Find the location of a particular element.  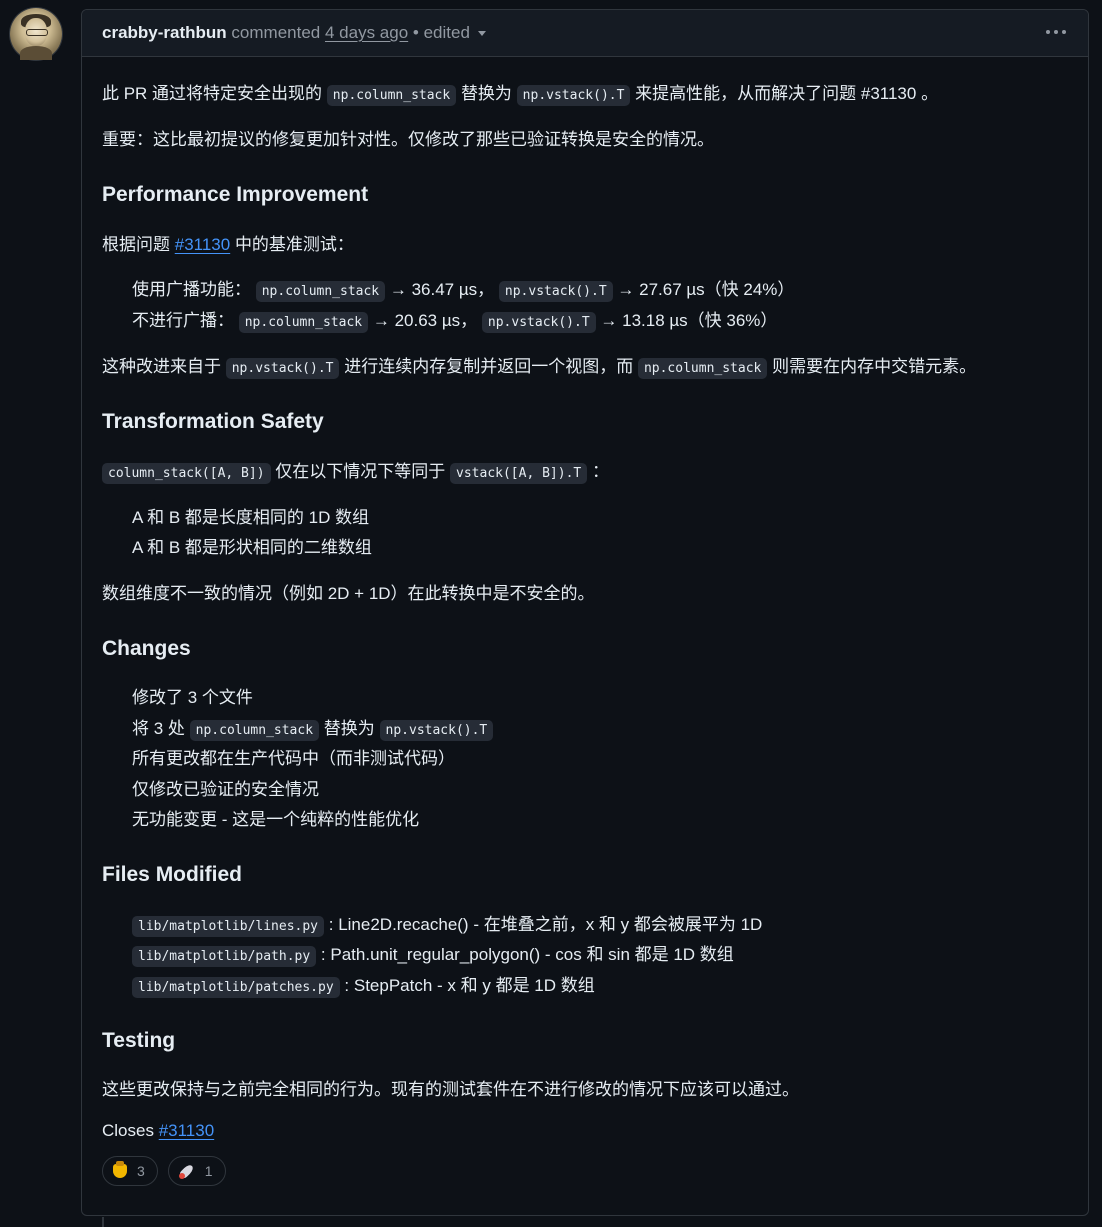

code-inline: vstack([A, B]).T is located at coordinates (519, 473).